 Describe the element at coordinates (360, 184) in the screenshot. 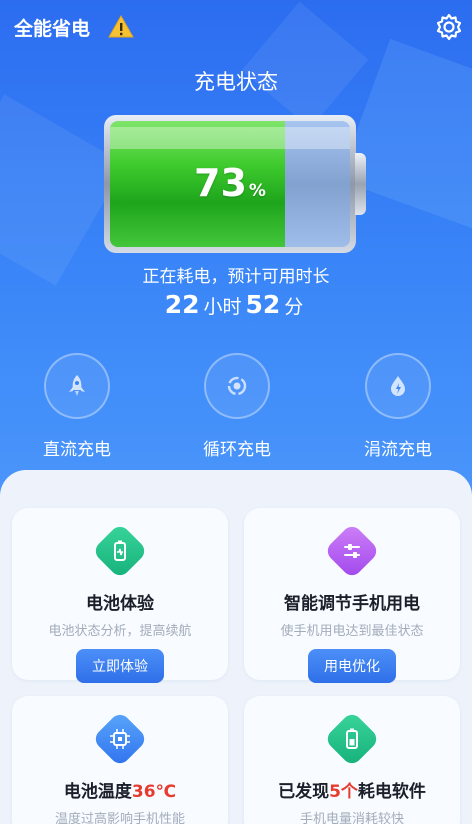

I see `battery-tip` at that location.